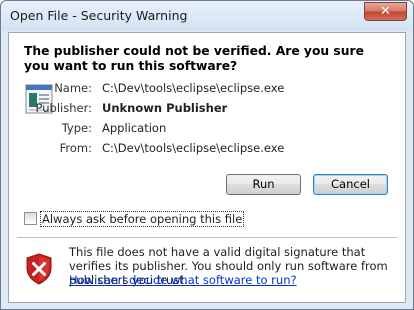  What do you see at coordinates (193, 148) in the screenshot?
I see `from-value: C:\Dev\tools\eclipse\eclipse.exe` at bounding box center [193, 148].